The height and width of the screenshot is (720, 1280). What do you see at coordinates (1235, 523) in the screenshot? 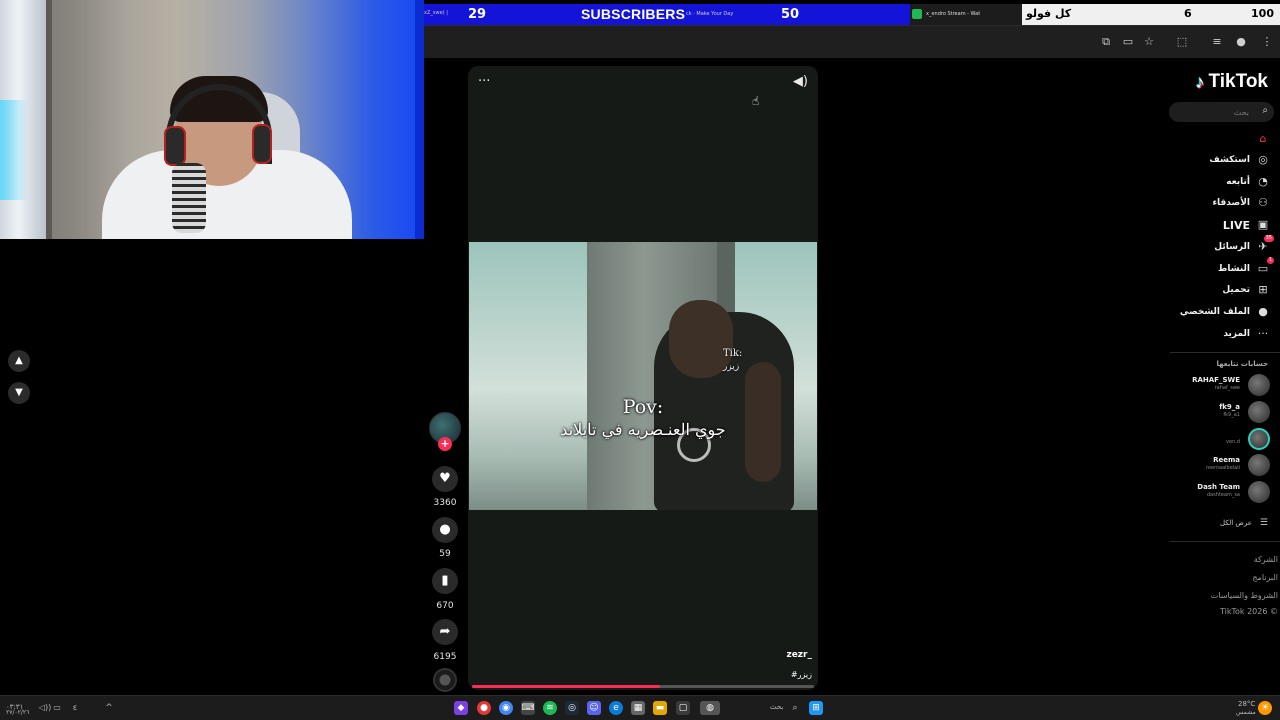
I see `see-all-label: عرض الكل` at bounding box center [1235, 523].